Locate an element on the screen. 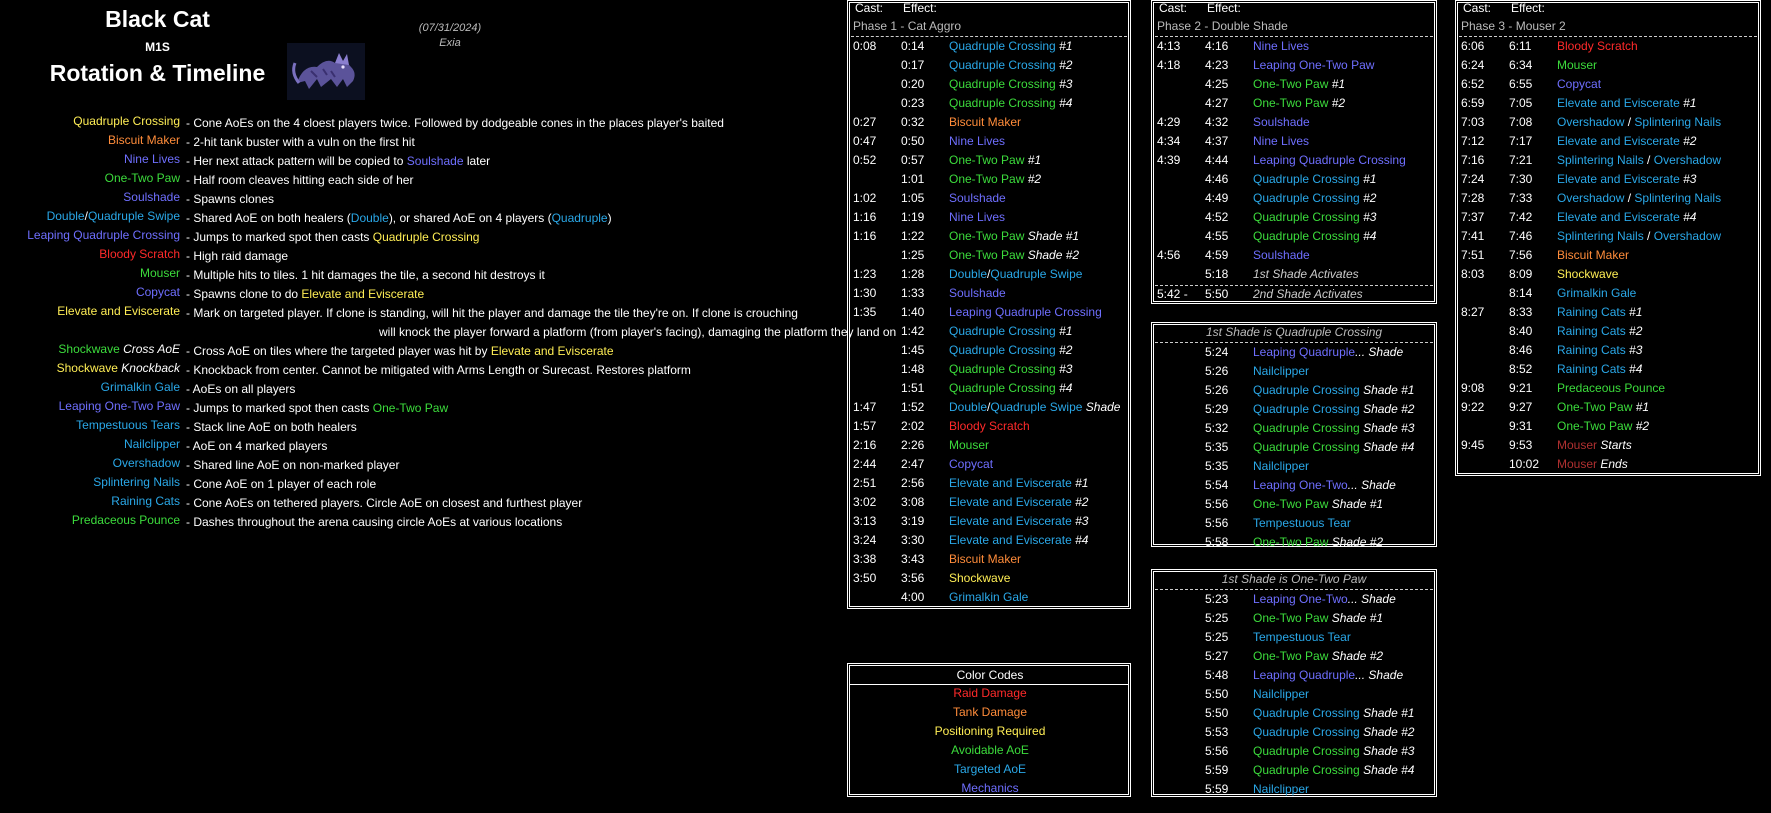 This screenshot has width=1771, height=813. timeline-row: 5:56 One-Two Paw Shade #1 is located at coordinates (1294, 506).